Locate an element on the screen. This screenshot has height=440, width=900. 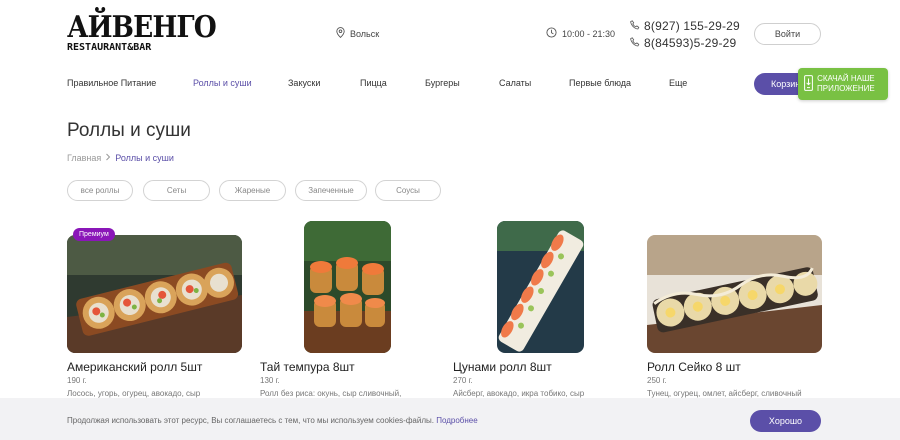
working-hours: 10:00 - 21:30 is located at coordinates (580, 33).